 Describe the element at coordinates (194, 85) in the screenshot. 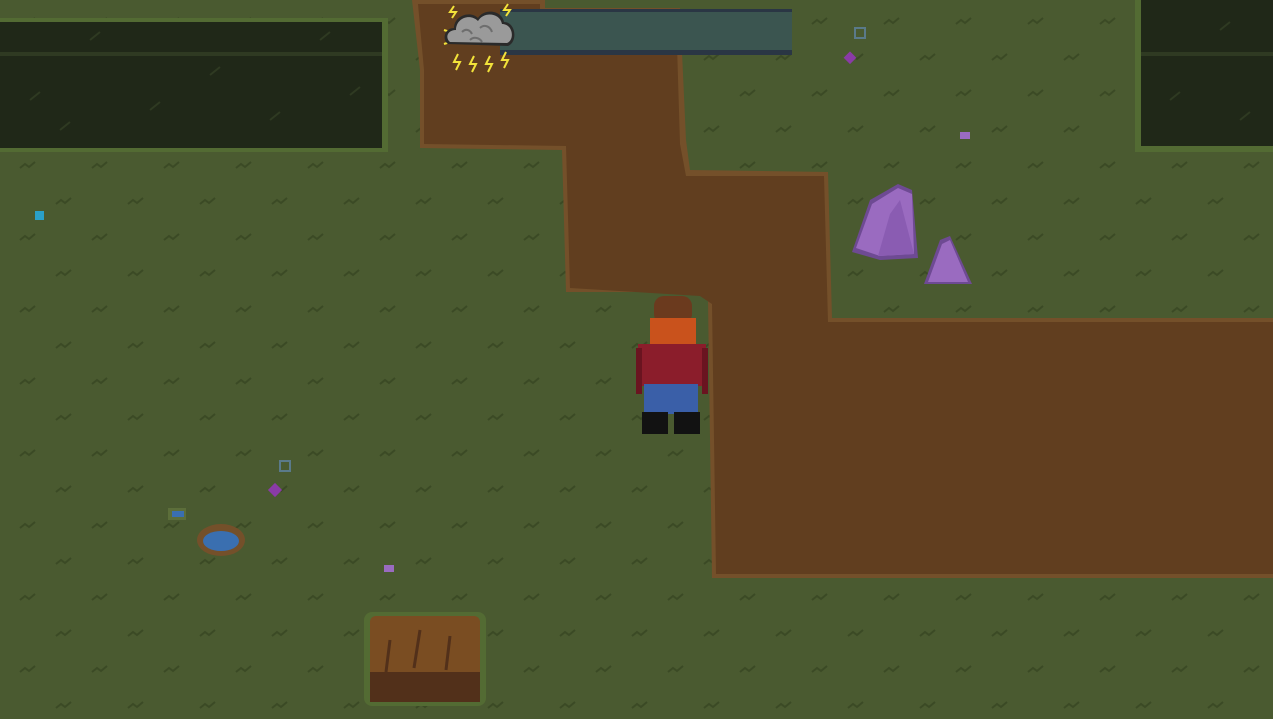

I see `hedge-left` at that location.